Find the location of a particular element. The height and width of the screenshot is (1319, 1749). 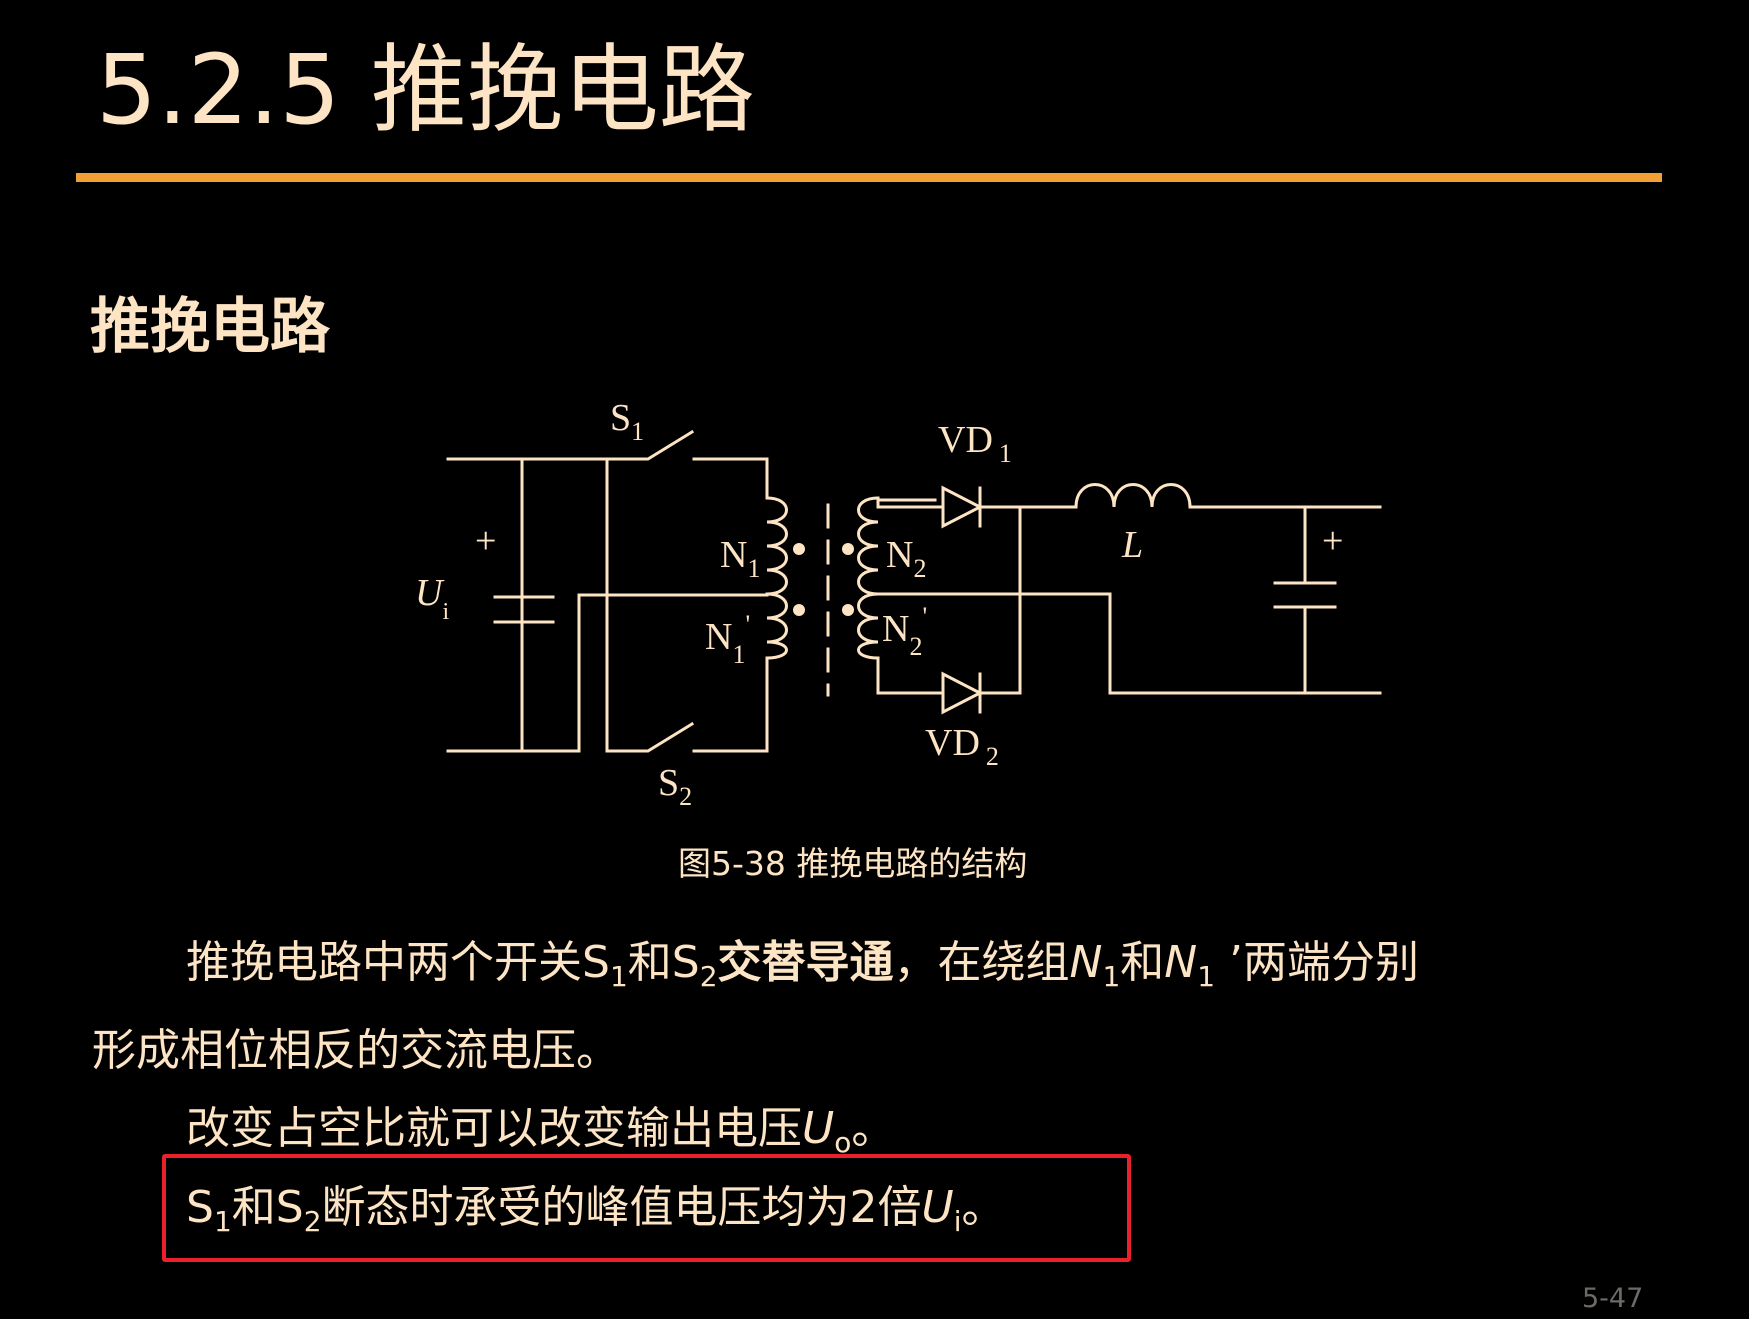

section-heading: 推挽电路 is located at coordinates (210, 327).